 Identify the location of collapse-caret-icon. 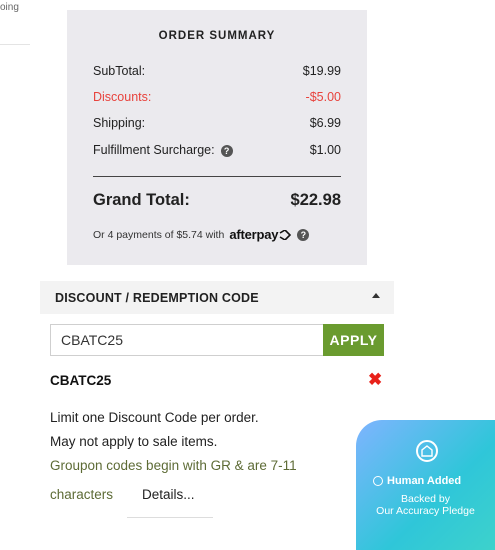
(376, 295).